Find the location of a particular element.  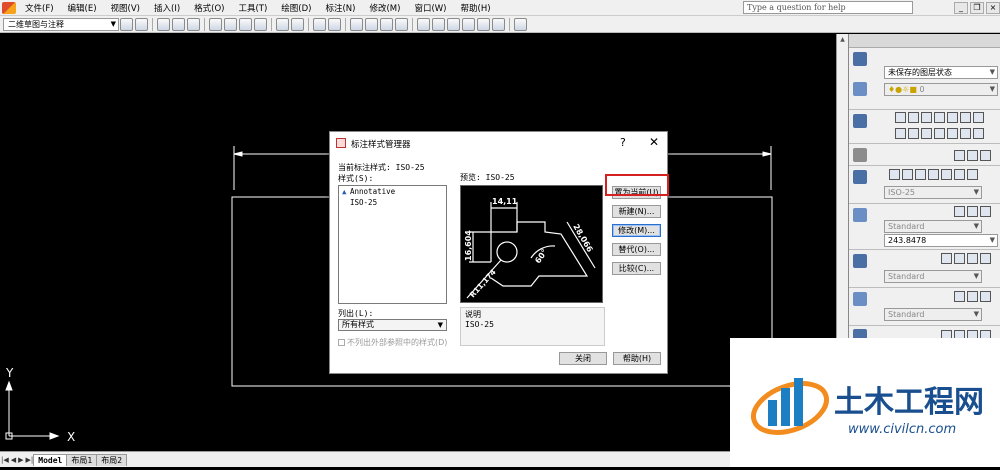

single-line-text-icon is located at coordinates (972, 211).